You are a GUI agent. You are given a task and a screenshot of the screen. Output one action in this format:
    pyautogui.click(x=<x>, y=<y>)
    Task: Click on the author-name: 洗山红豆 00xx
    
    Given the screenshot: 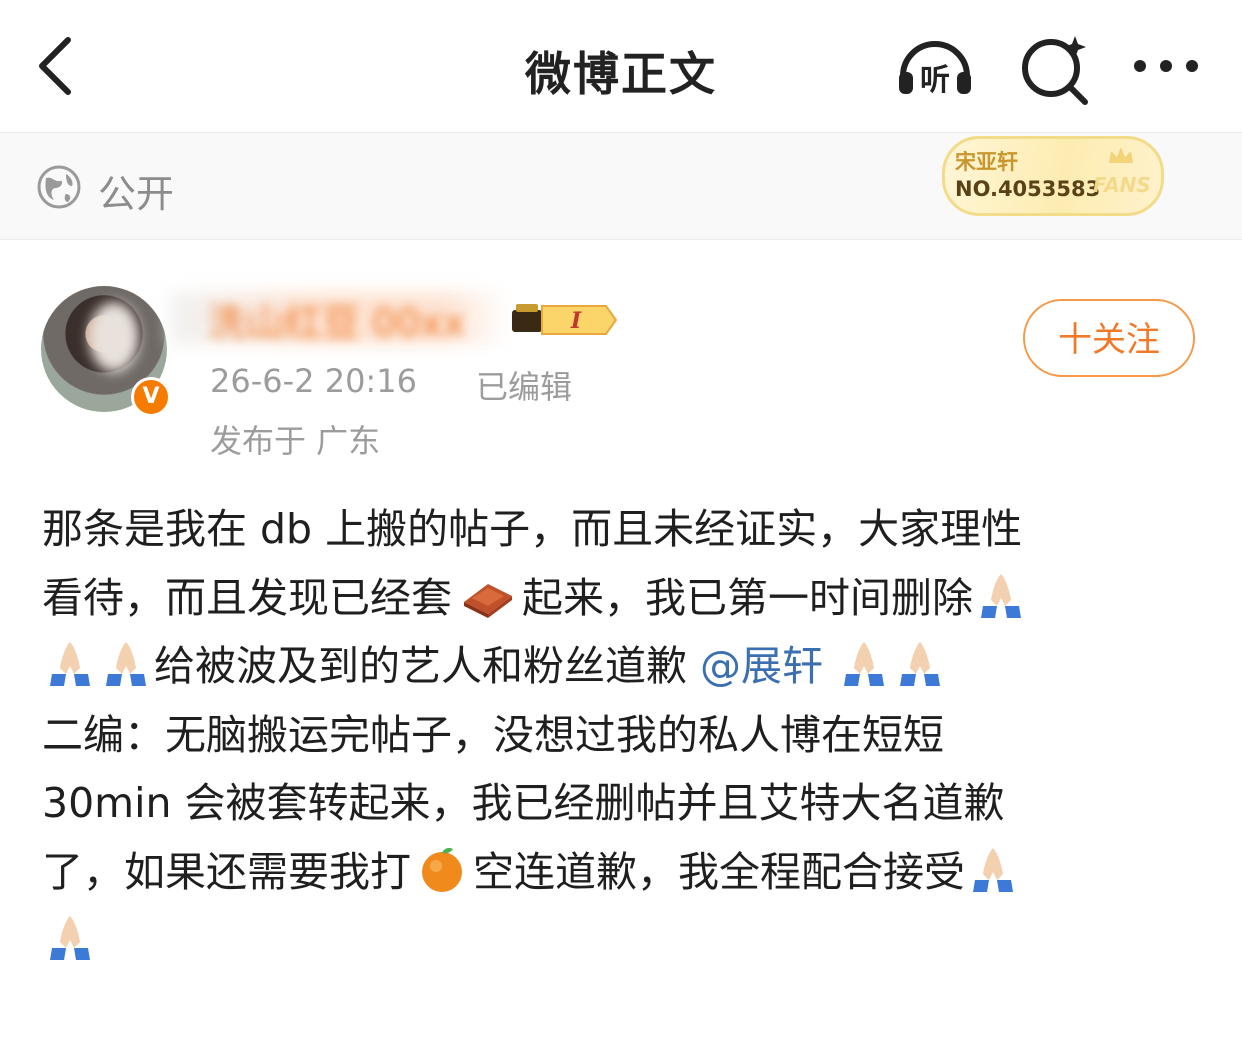 What is the action you would take?
    pyautogui.click(x=358, y=320)
    